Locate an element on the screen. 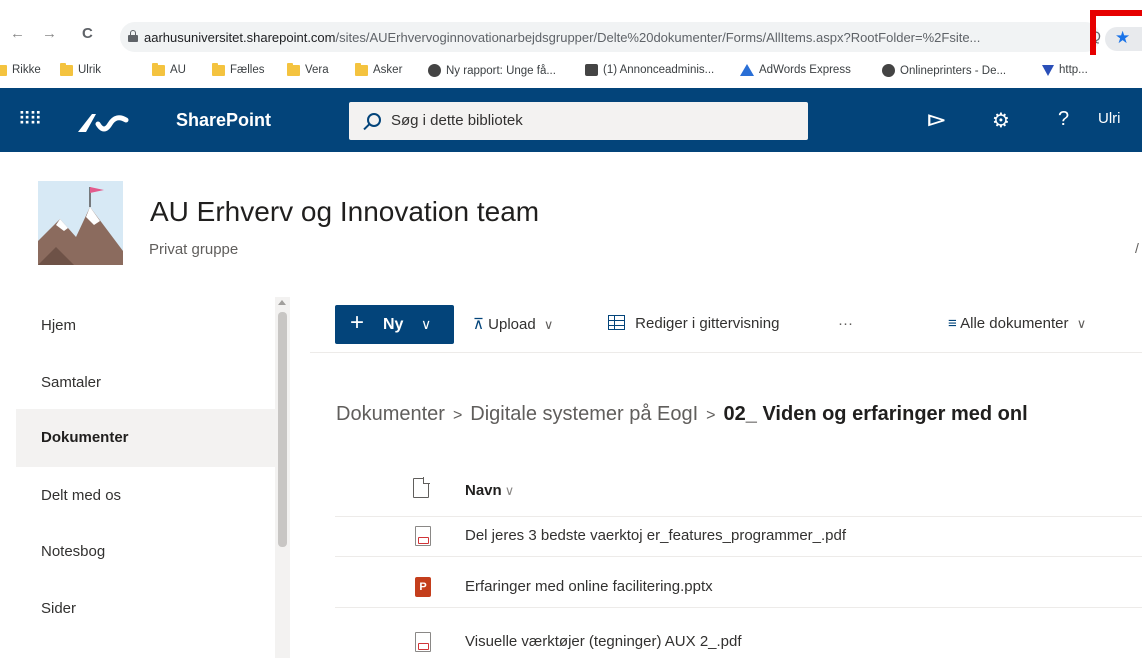 The height and width of the screenshot is (658, 1142). reload-icon: C is located at coordinates (87, 34).